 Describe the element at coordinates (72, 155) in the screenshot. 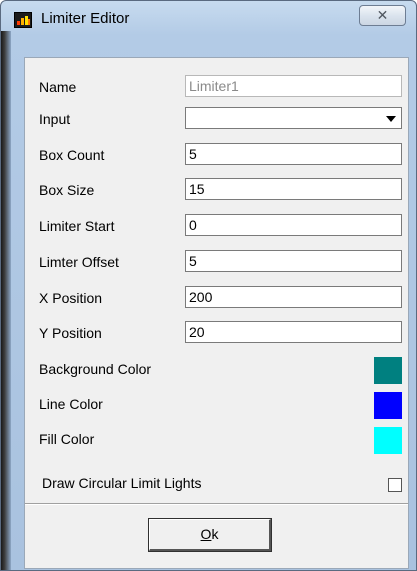

I see `box-count-label: Box Count` at that location.